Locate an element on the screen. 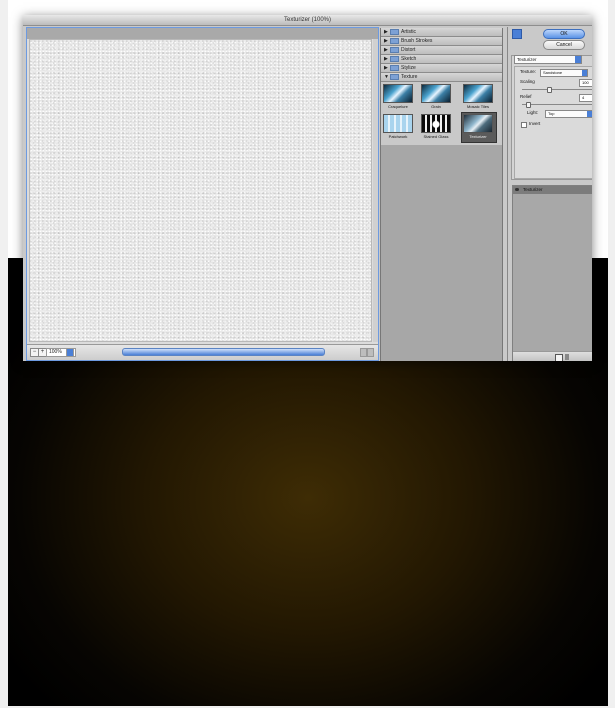  texturizer-thumbnail is located at coordinates (478, 123).